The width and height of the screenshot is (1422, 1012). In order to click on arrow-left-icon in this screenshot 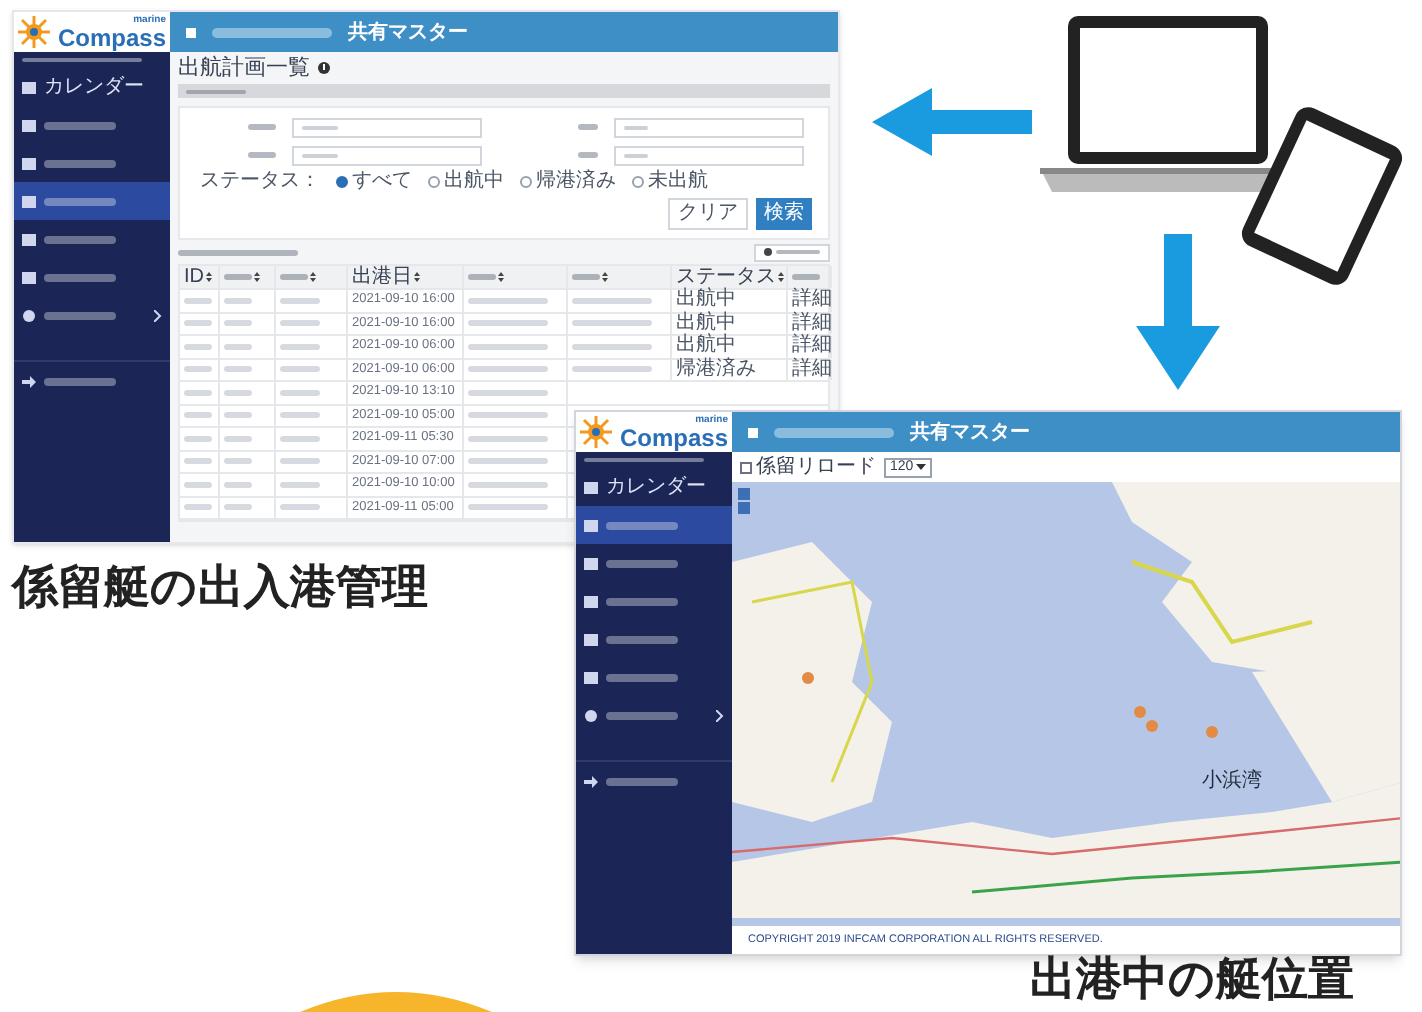, I will do `click(952, 122)`.